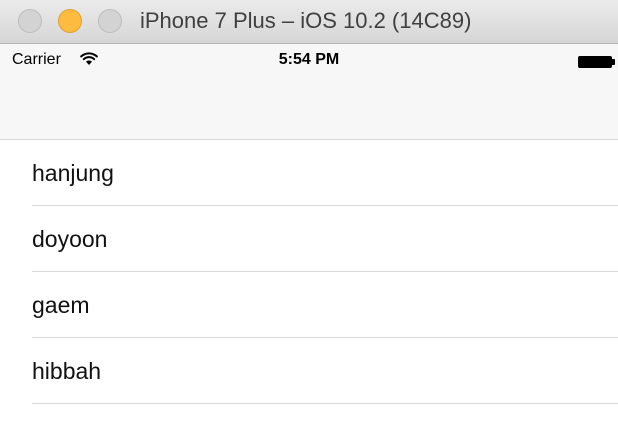  I want to click on close-window-button, so click(30, 21).